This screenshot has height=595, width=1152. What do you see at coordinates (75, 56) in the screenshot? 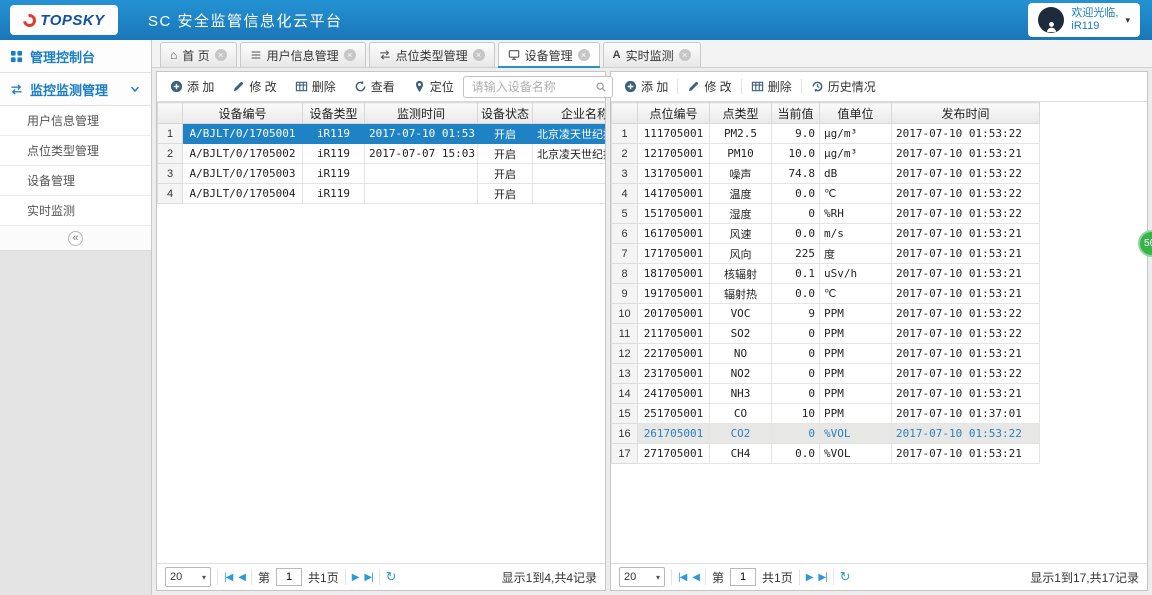
I see `sidebar-item-console: 管理控制台` at bounding box center [75, 56].